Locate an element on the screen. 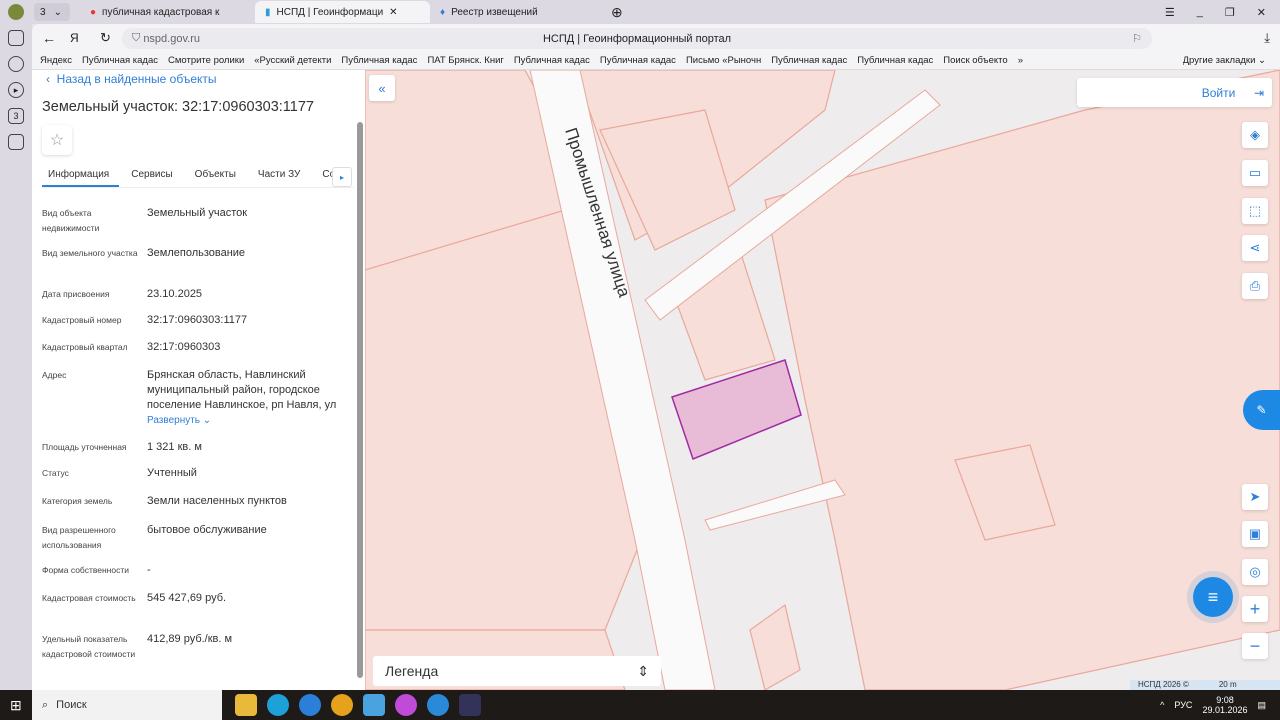 This screenshot has width=1280, height=720. field-value-text: Земли населенных пунктов is located at coordinates (217, 501).